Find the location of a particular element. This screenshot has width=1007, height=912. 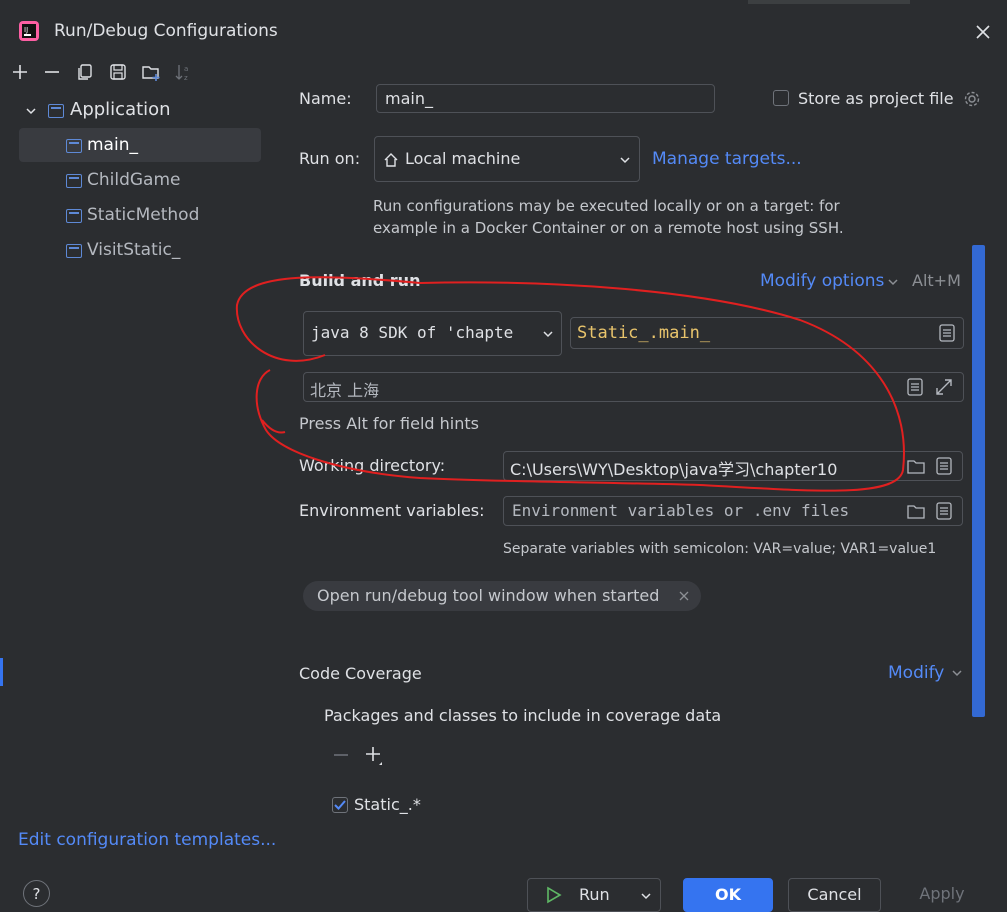

ok-button-label: OK is located at coordinates (728, 894).